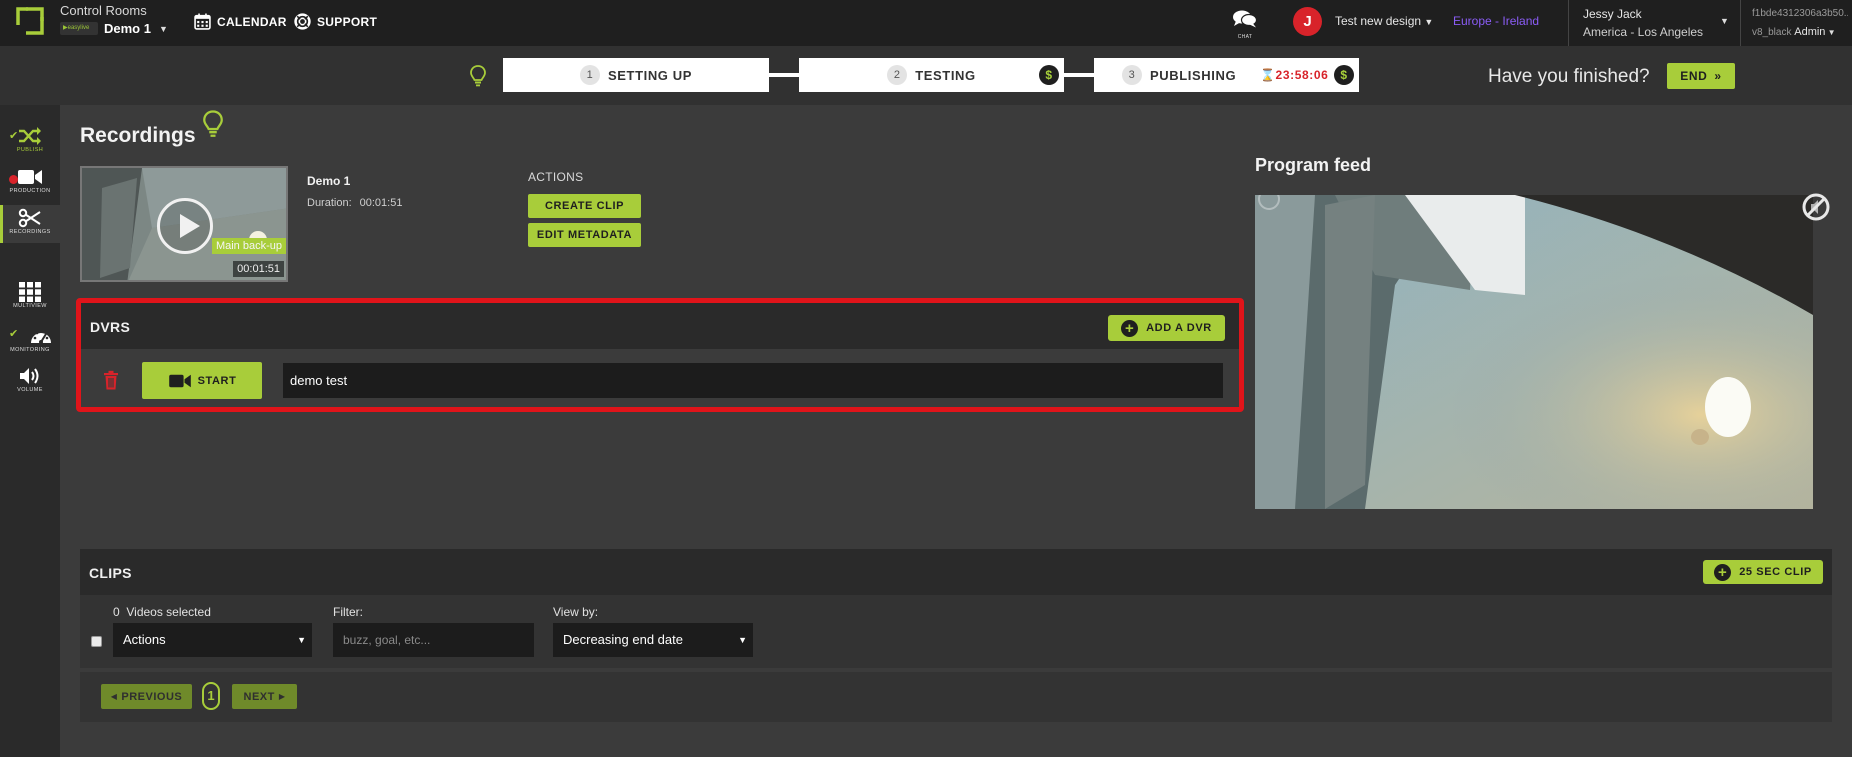 The width and height of the screenshot is (1852, 757). I want to click on sidebar-item-volume: VOLUME, so click(30, 384).